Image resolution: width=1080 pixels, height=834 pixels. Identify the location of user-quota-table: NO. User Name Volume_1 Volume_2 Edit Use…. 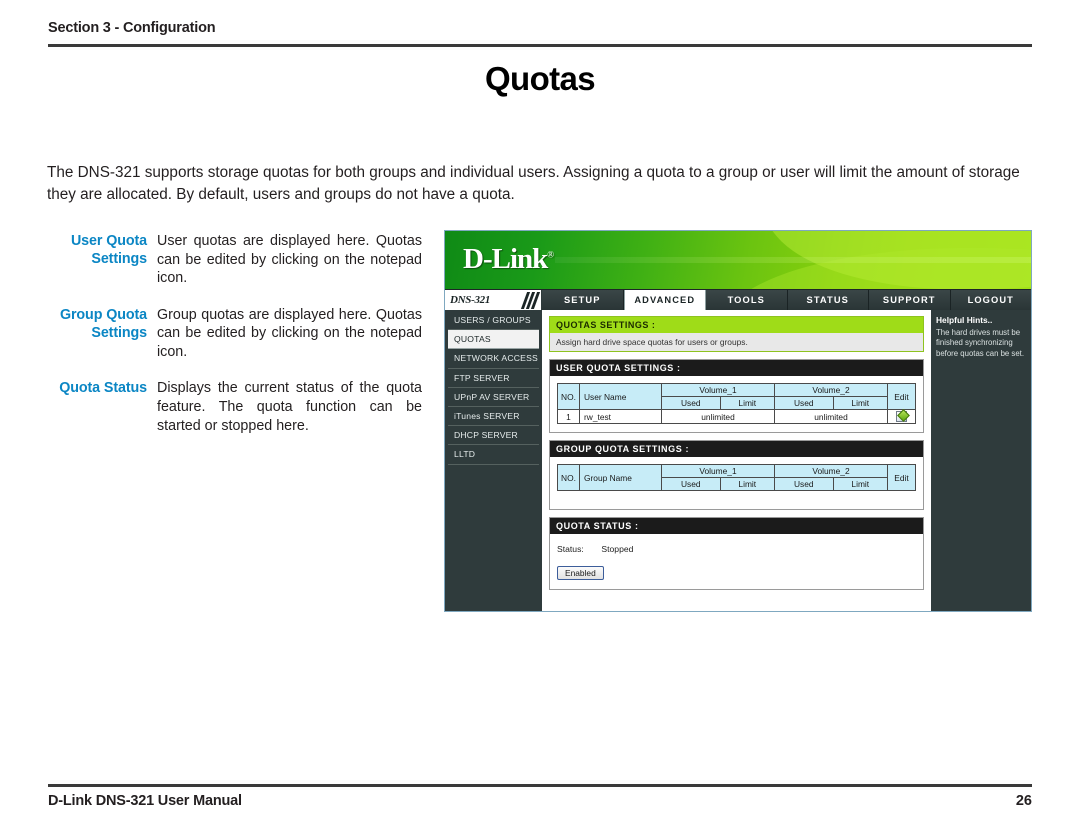
(736, 404).